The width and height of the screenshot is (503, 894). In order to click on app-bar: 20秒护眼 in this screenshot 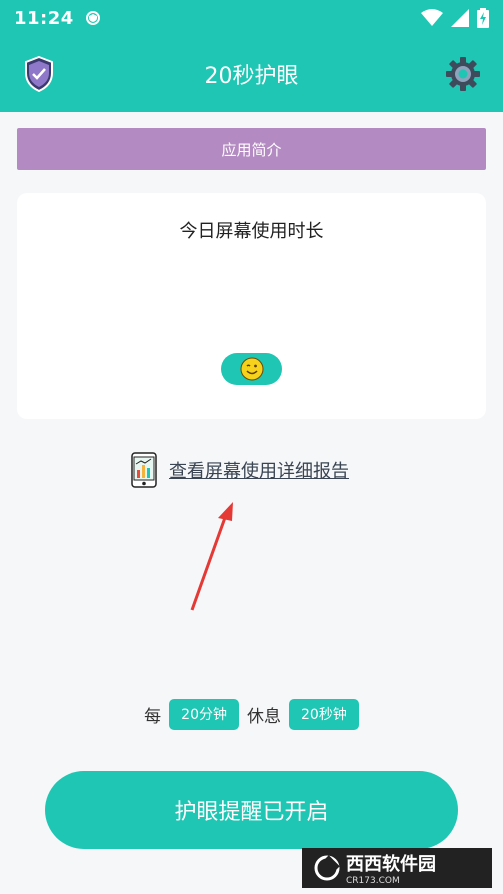, I will do `click(251, 74)`.